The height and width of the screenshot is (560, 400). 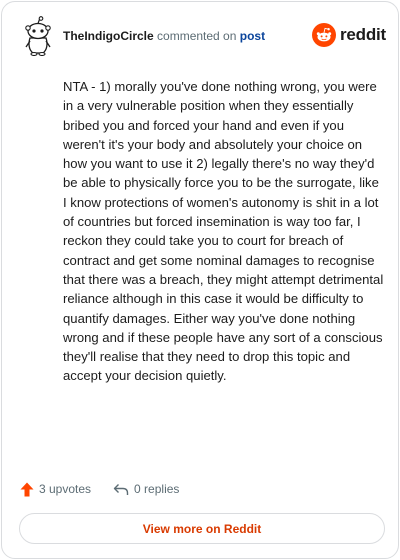 I want to click on snoo-avatar-icon, so click(x=38, y=36).